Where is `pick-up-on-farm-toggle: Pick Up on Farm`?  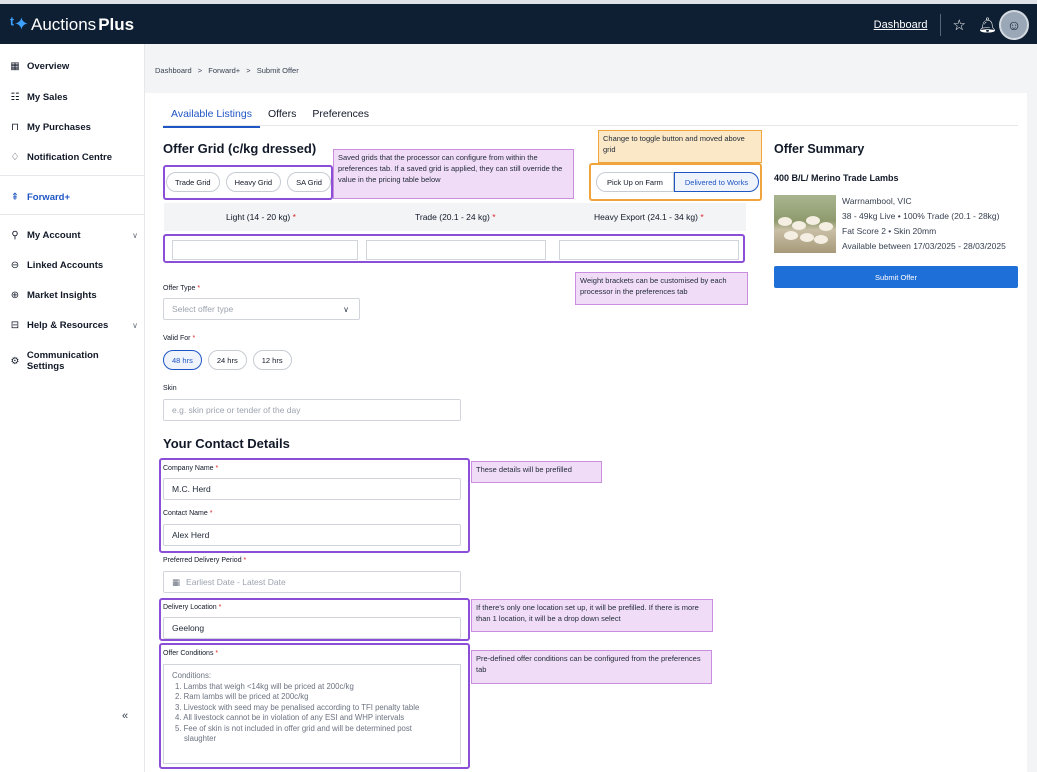
pick-up-on-farm-toggle: Pick Up on Farm is located at coordinates (635, 182).